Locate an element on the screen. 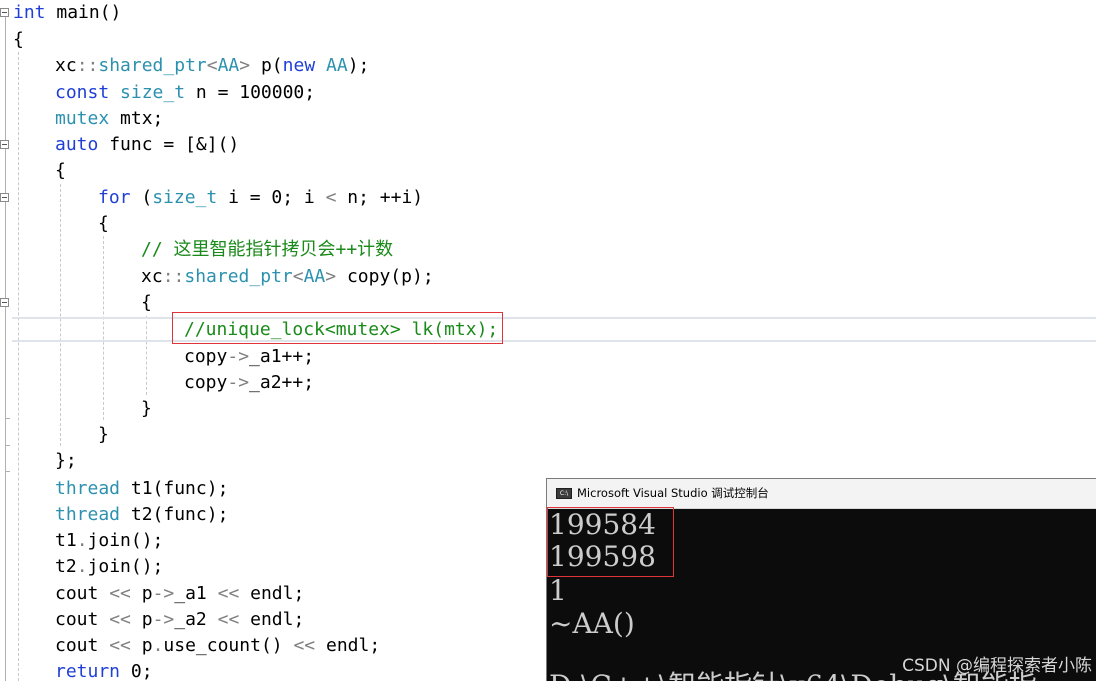 This screenshot has height=685, width=1096. code-line: auto func = [&]() is located at coordinates (147, 145).